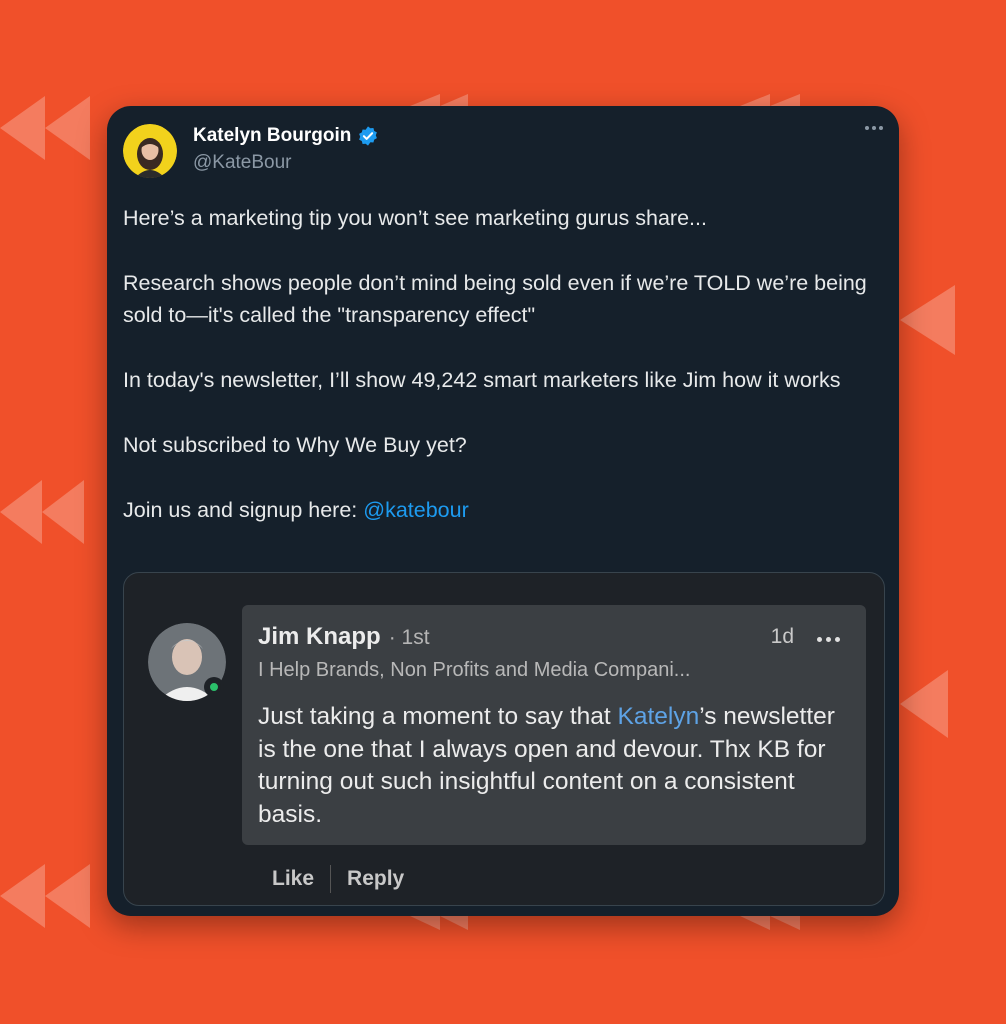 The image size is (1006, 1024). What do you see at coordinates (243, 510) in the screenshot?
I see `cta-text: Join us and signup here:` at bounding box center [243, 510].